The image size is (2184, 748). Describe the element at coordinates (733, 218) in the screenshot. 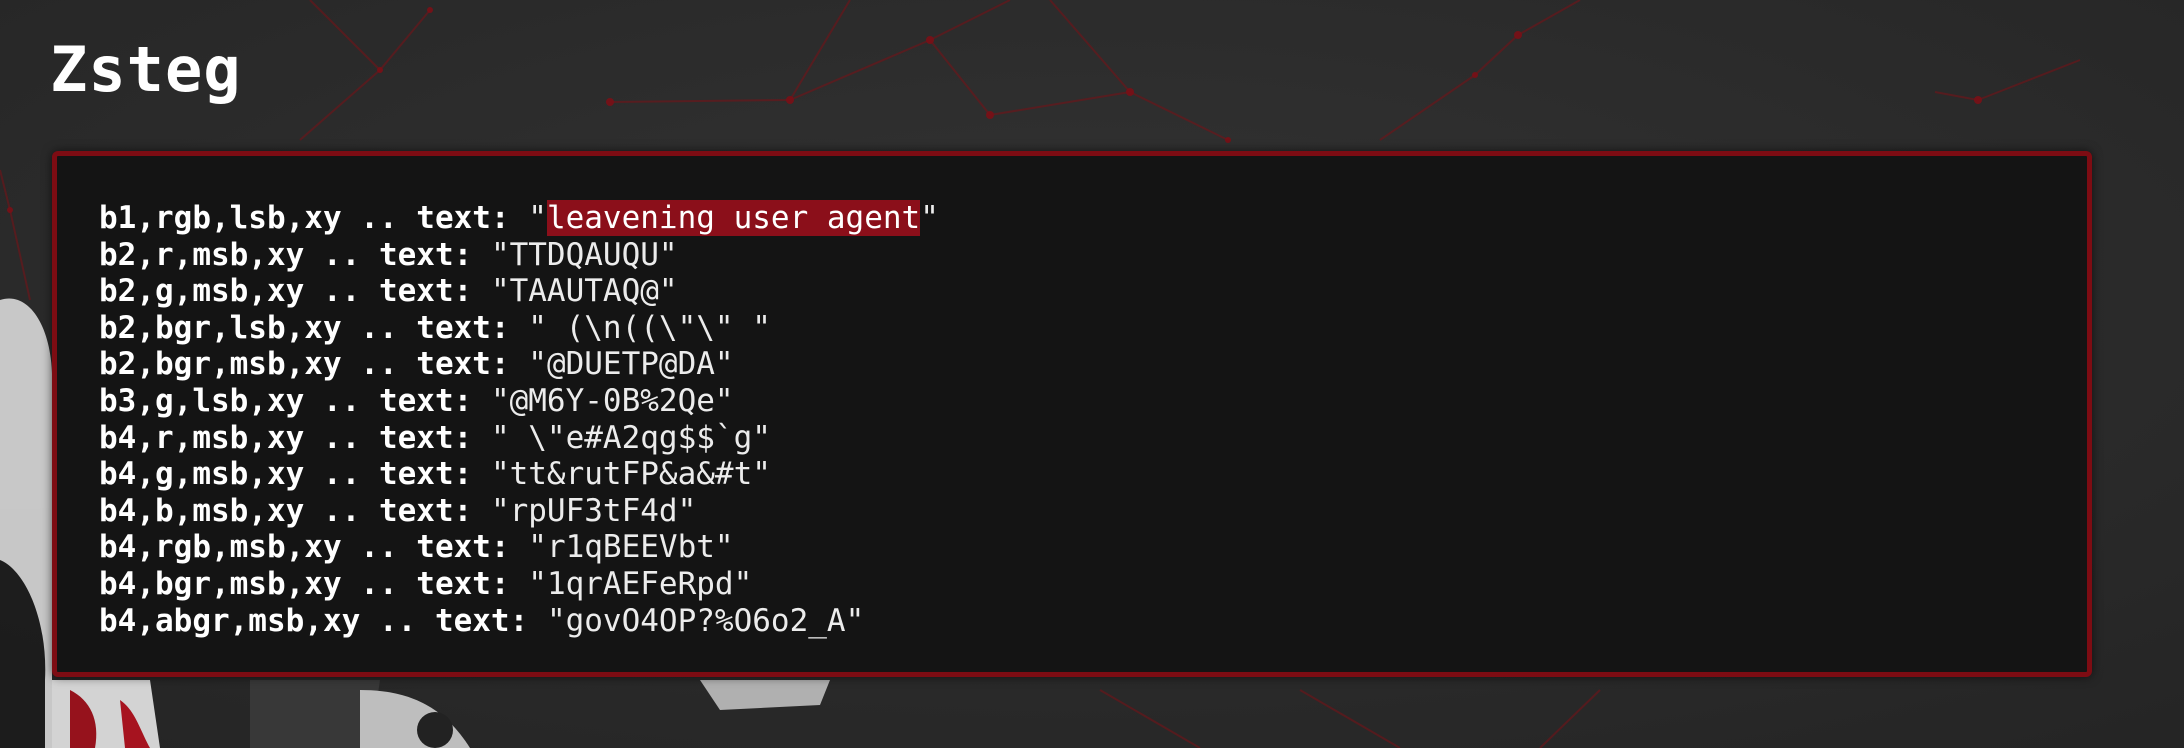

I see `highlighted-text: leavening user agent` at that location.